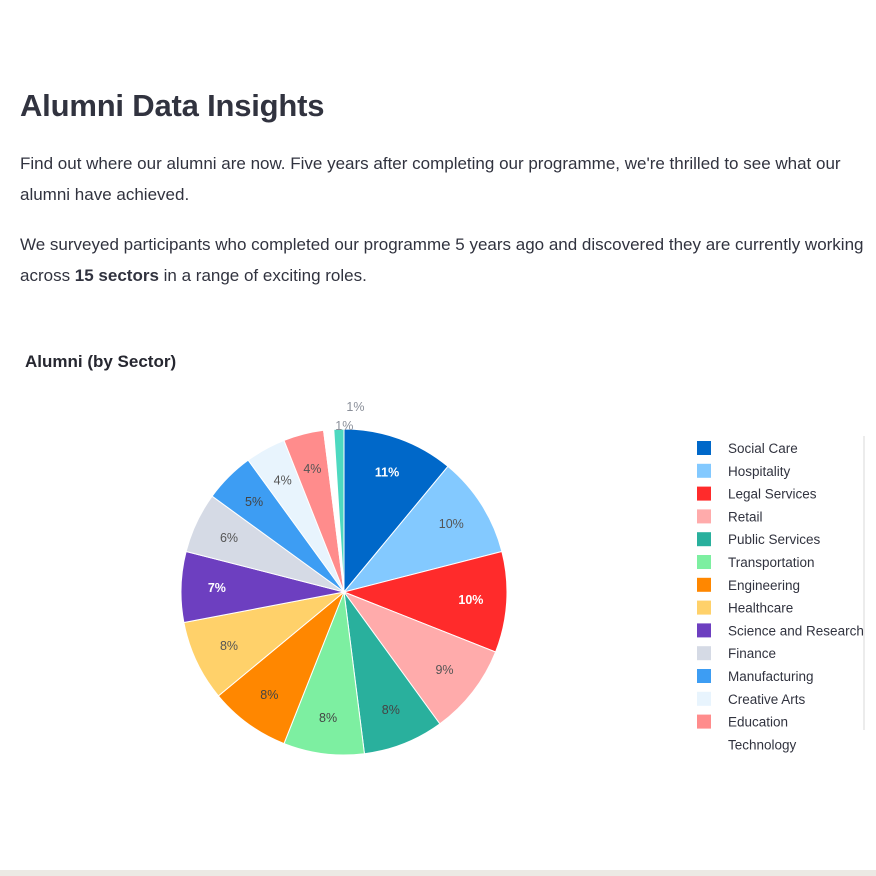 The image size is (876, 876). What do you see at coordinates (745, 516) in the screenshot?
I see `legend-label: Retail` at bounding box center [745, 516].